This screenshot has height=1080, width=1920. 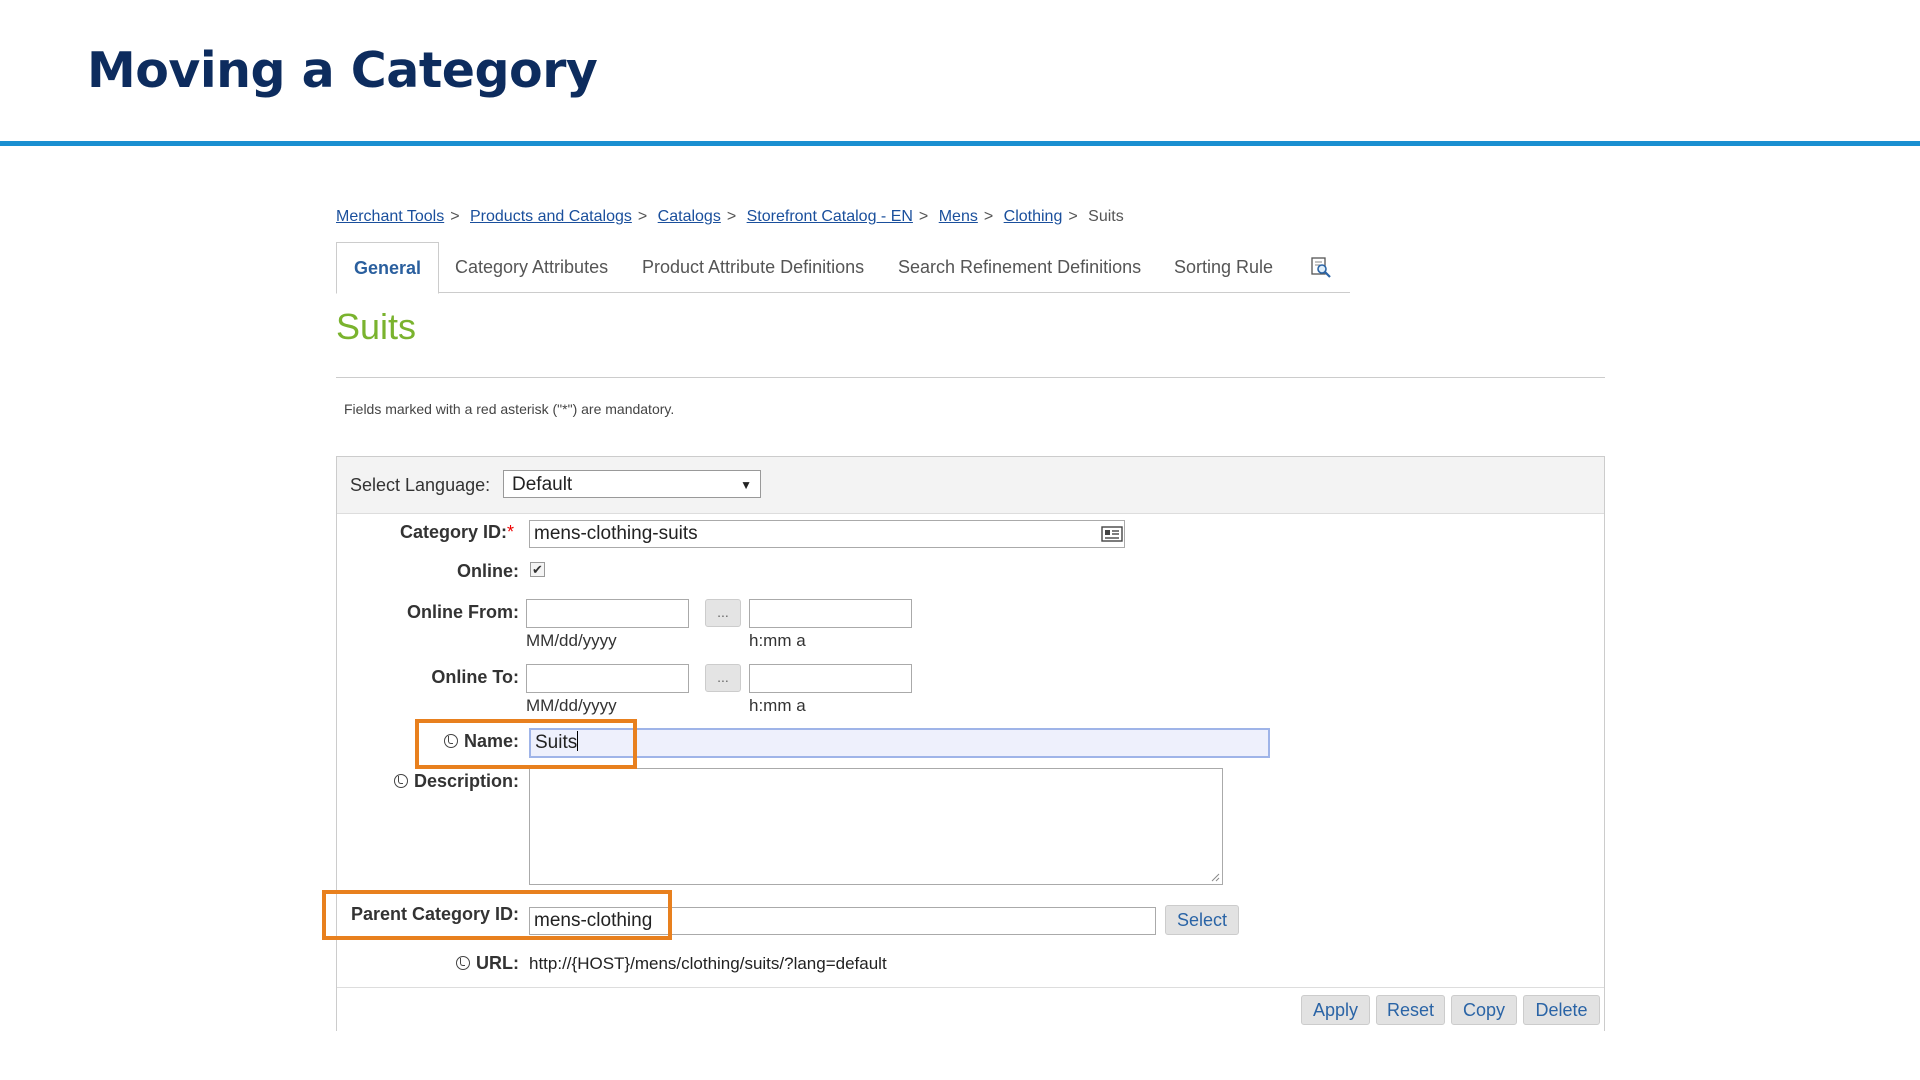 What do you see at coordinates (830, 216) in the screenshot?
I see `breadcrumb-link-storefront-catalog: Storefront Catalog - EN` at bounding box center [830, 216].